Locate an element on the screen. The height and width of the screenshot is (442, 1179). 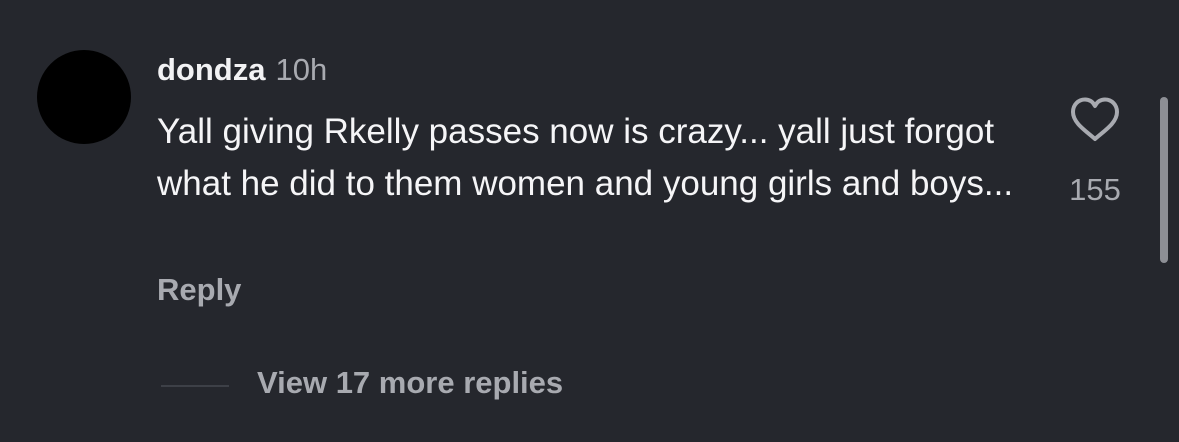
scrollbar is located at coordinates (1164, 180).